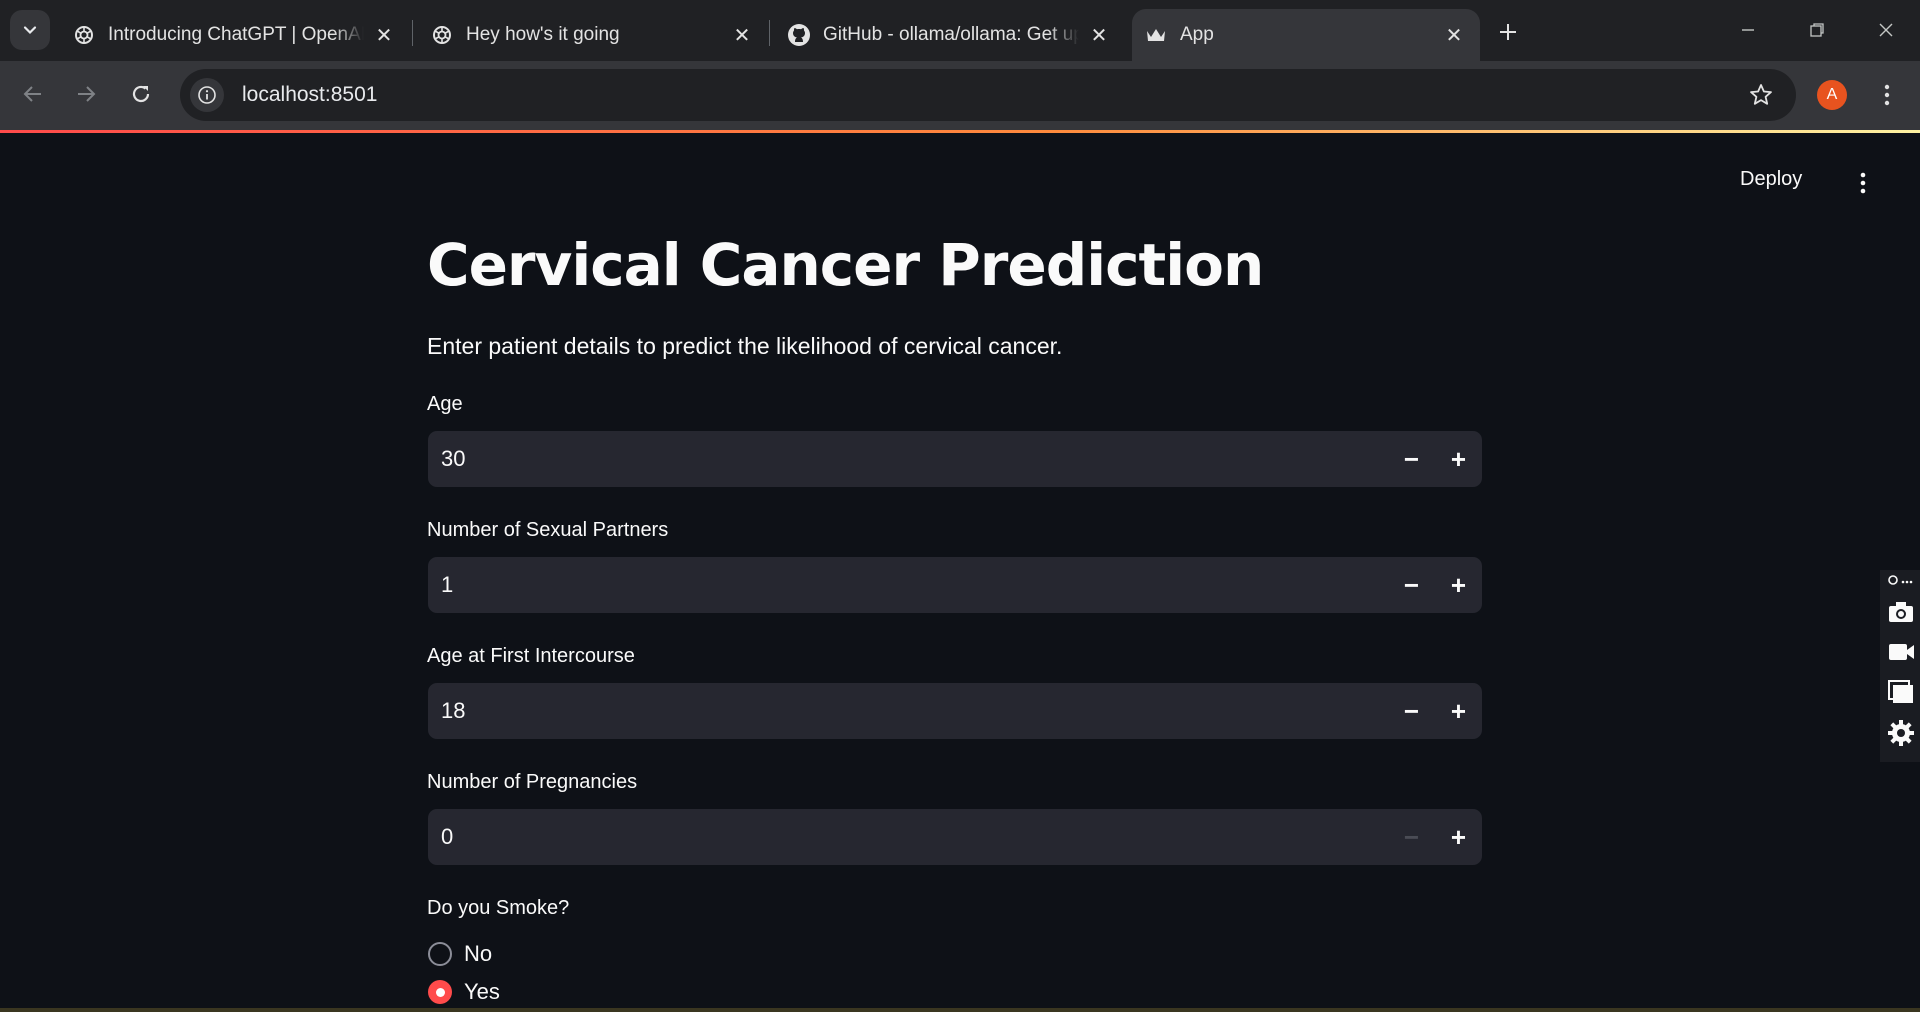 This screenshot has width=1920, height=1012. Describe the element at coordinates (908, 711) in the screenshot. I see `first-intercourse-value: 18` at that location.